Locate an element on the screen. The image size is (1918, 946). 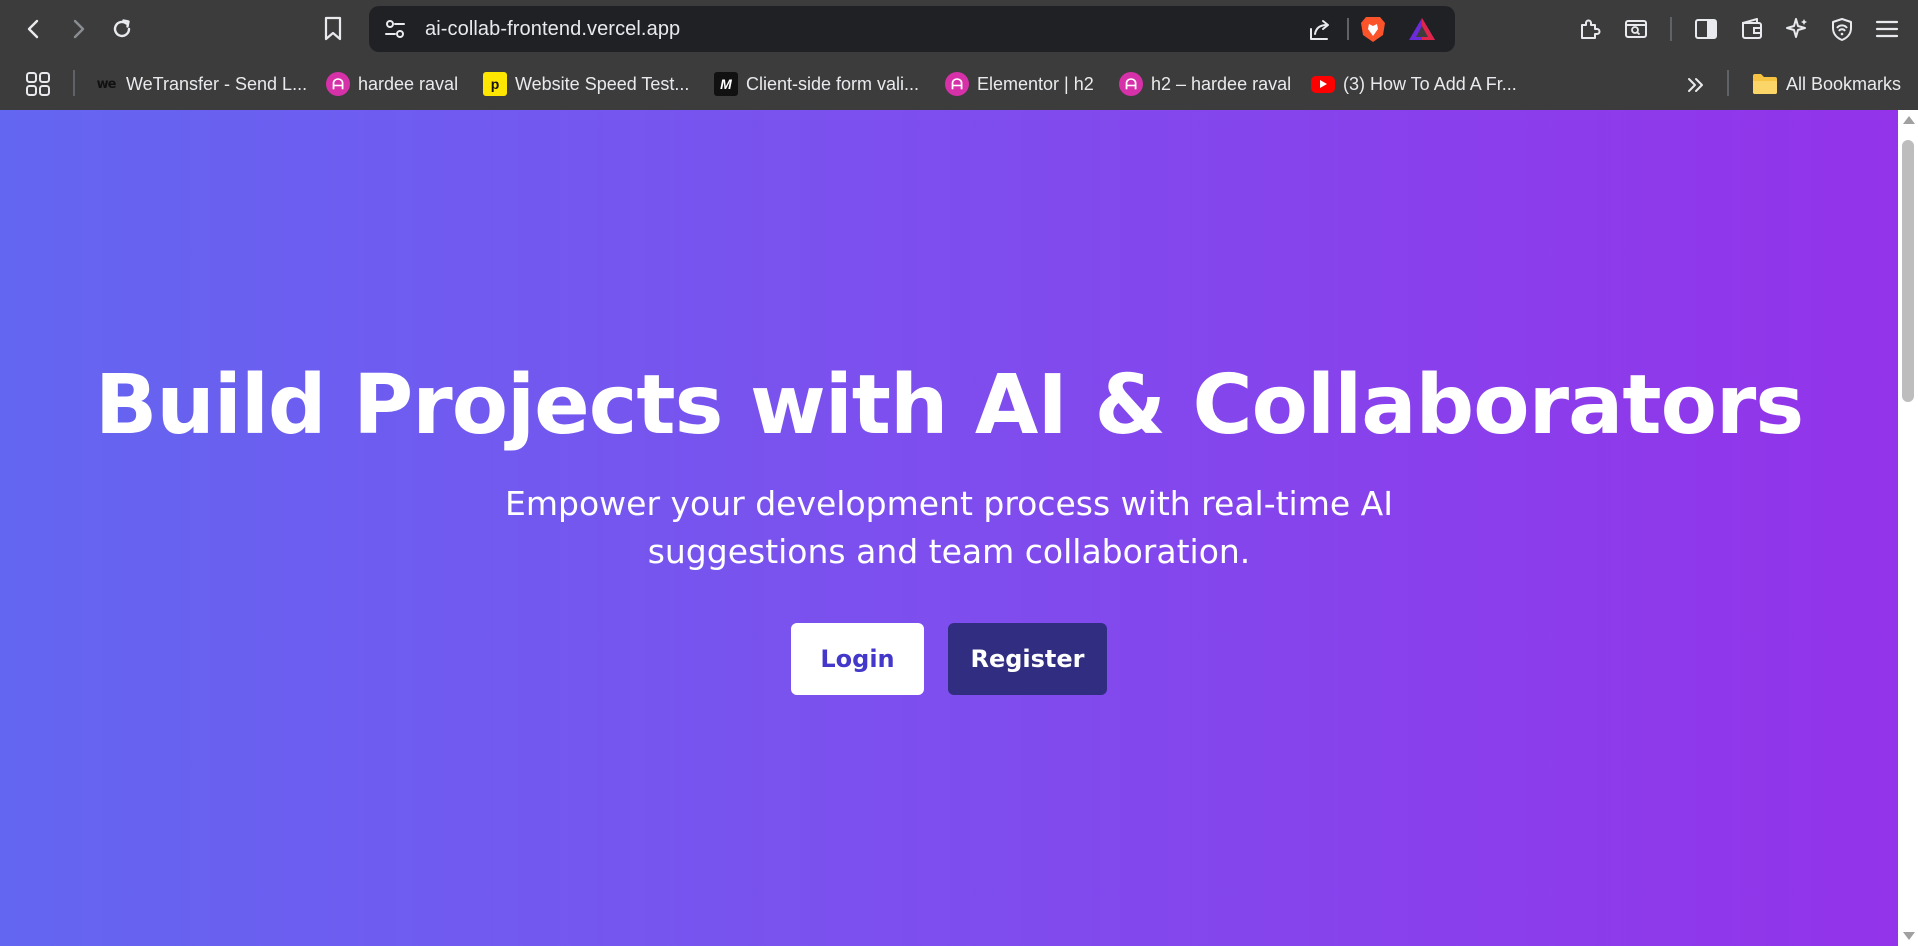
browser-toolbar: ai-collab-frontend.vercel.app is located at coordinates (959, 29).